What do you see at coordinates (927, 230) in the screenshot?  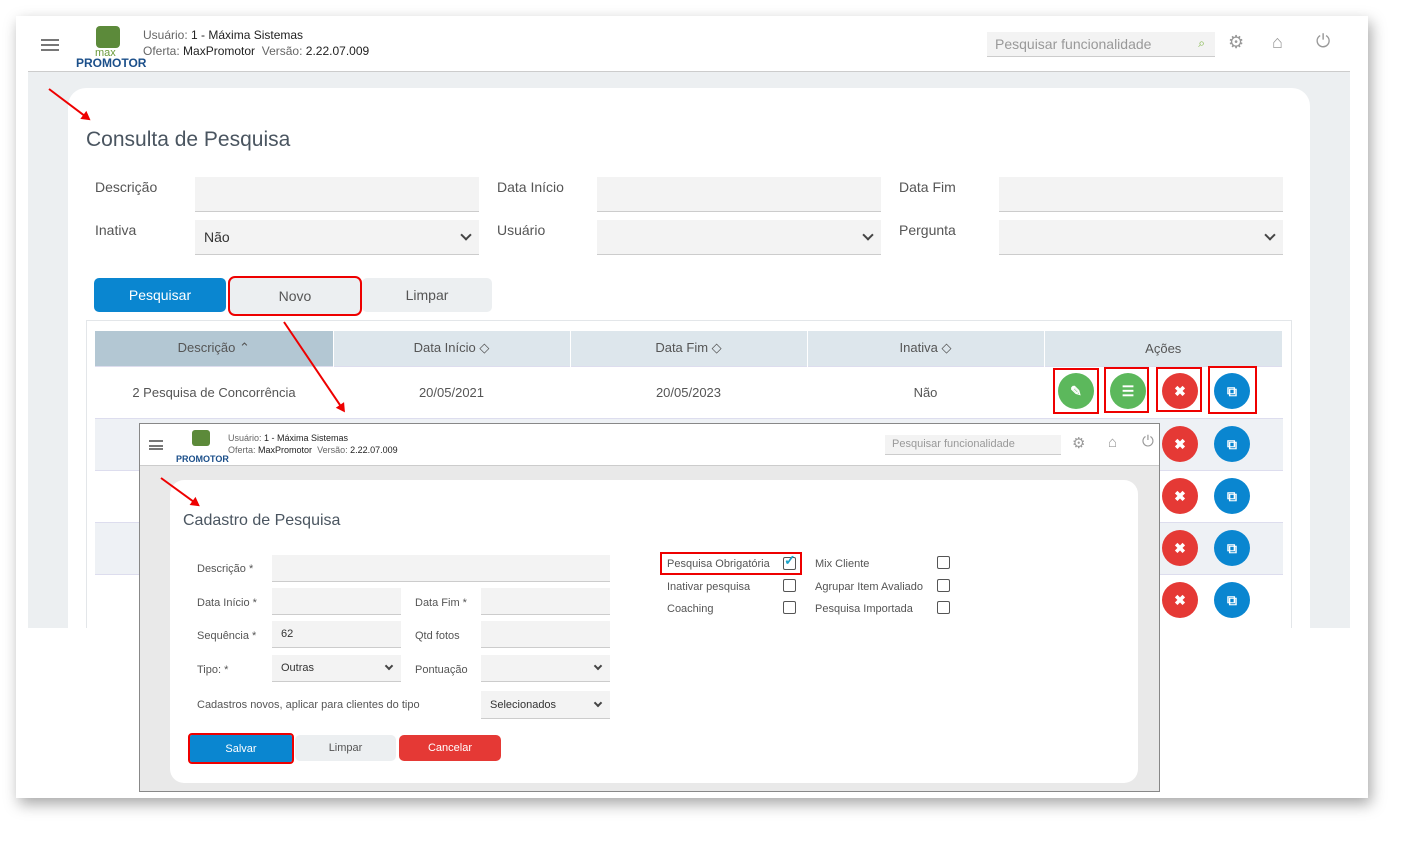 I see `filter-pergunta-label: Pergunta` at bounding box center [927, 230].